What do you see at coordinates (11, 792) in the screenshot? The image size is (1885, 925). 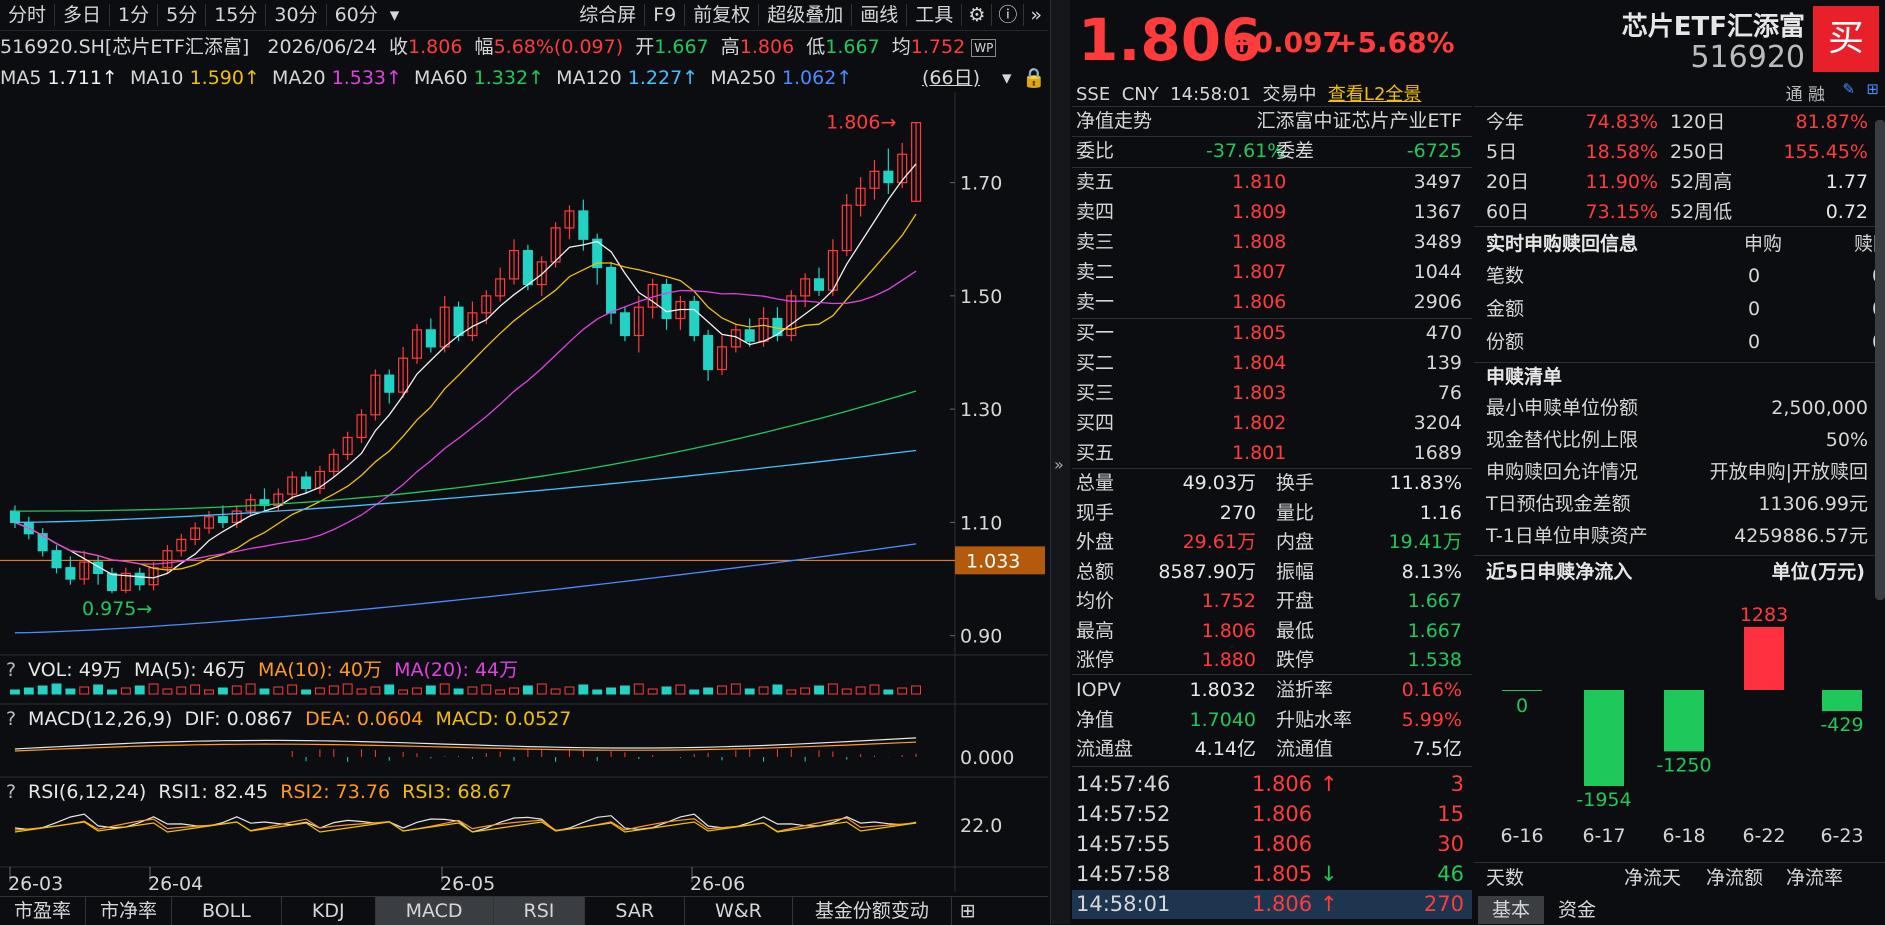 I see `rsi-help-icon: ?` at bounding box center [11, 792].